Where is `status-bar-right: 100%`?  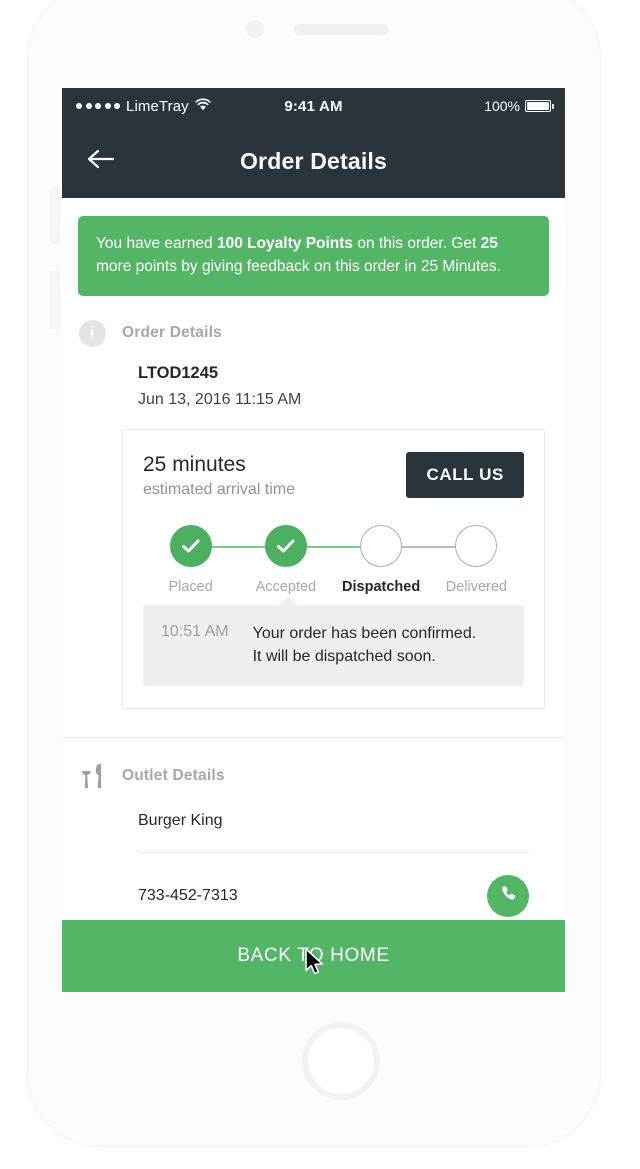 status-bar-right: 100% is located at coordinates (519, 106).